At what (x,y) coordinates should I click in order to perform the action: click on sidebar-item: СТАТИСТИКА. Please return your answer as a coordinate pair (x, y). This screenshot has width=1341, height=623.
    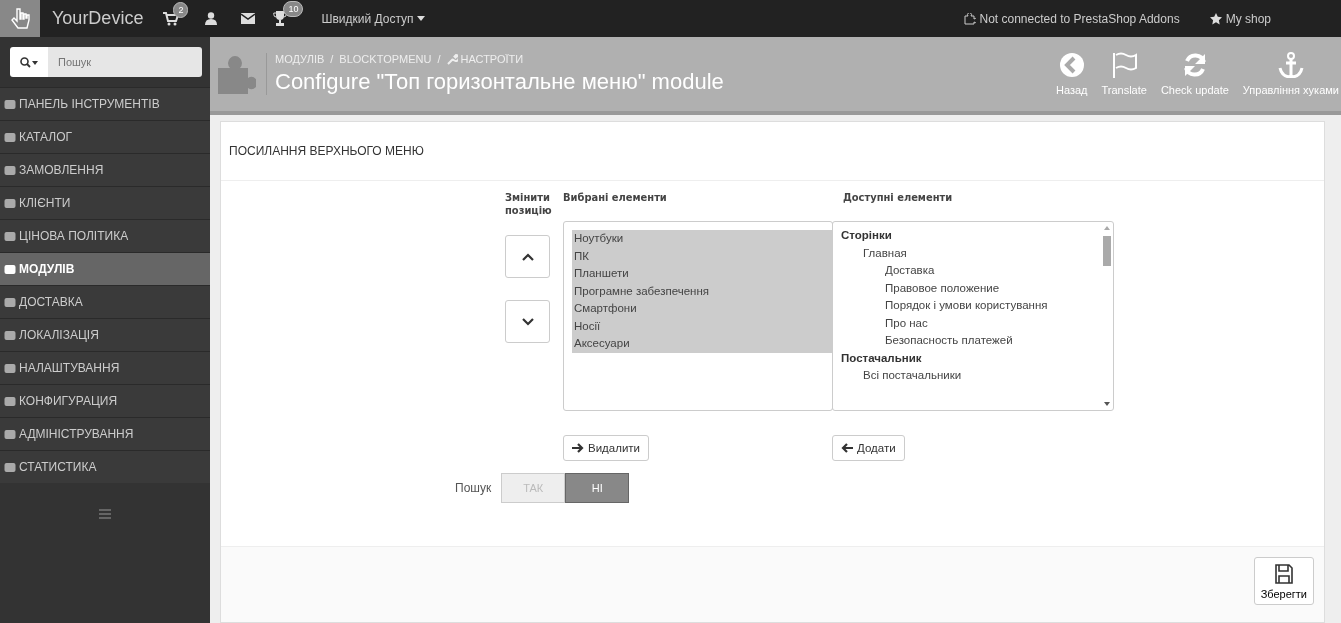
    Looking at the image, I should click on (105, 466).